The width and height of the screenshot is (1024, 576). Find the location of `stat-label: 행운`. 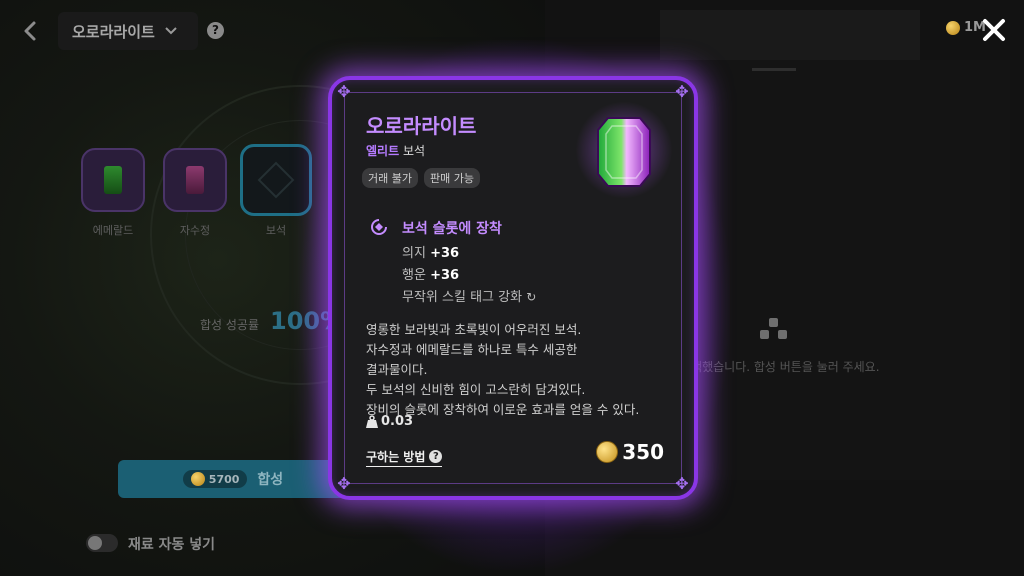

stat-label: 행운 is located at coordinates (414, 275).